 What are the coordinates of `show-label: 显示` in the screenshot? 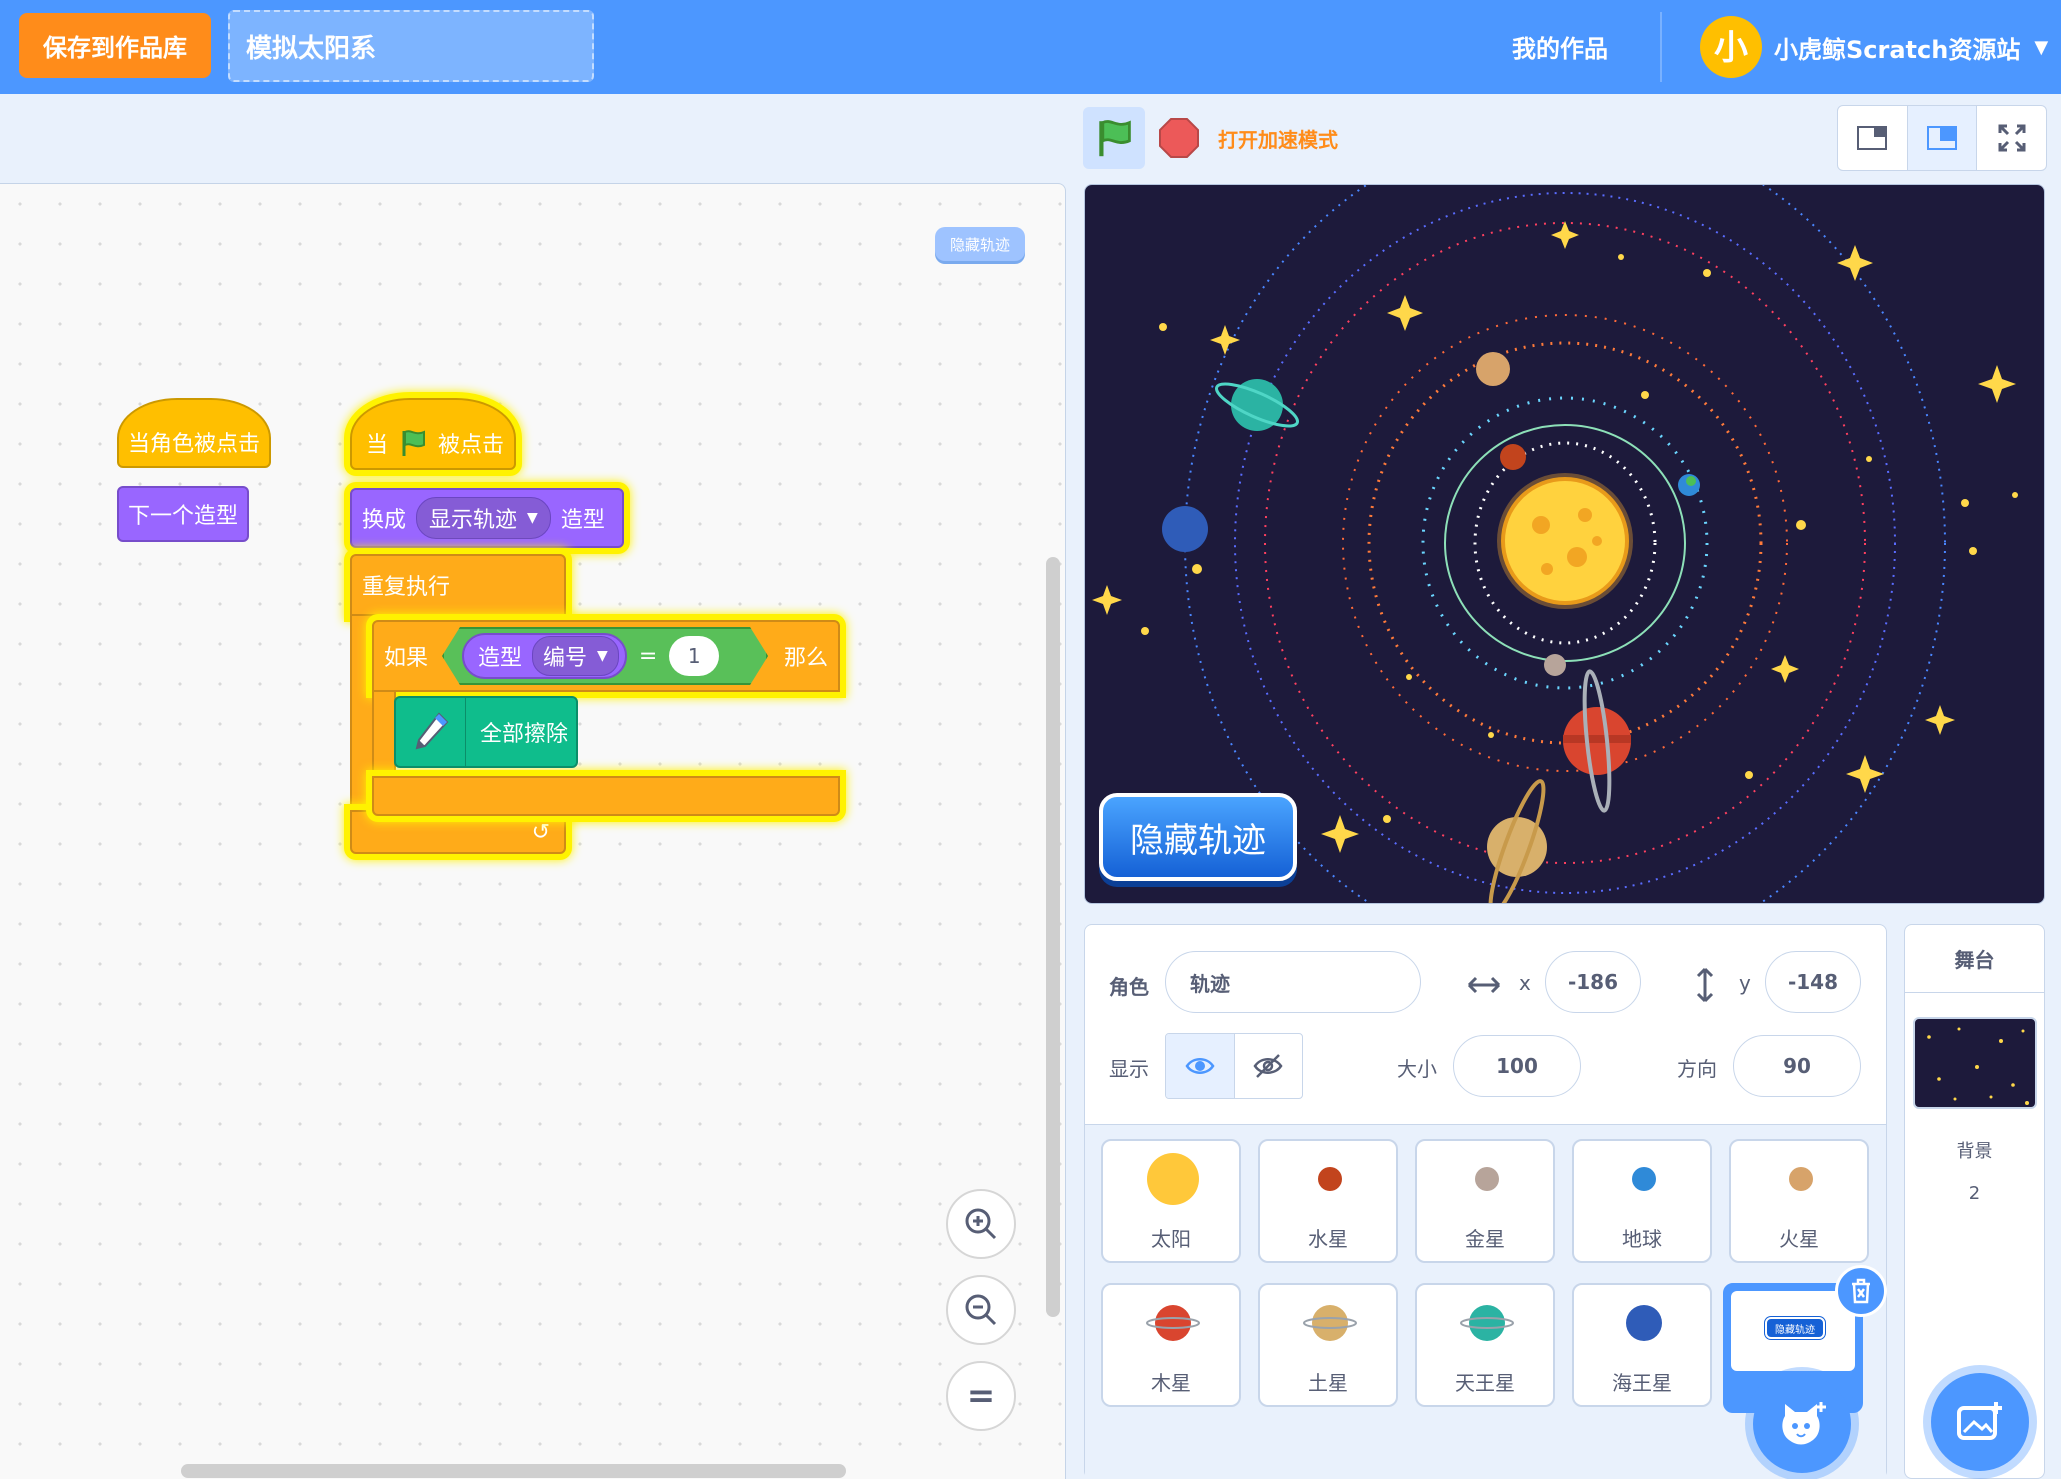 It's located at (1129, 1069).